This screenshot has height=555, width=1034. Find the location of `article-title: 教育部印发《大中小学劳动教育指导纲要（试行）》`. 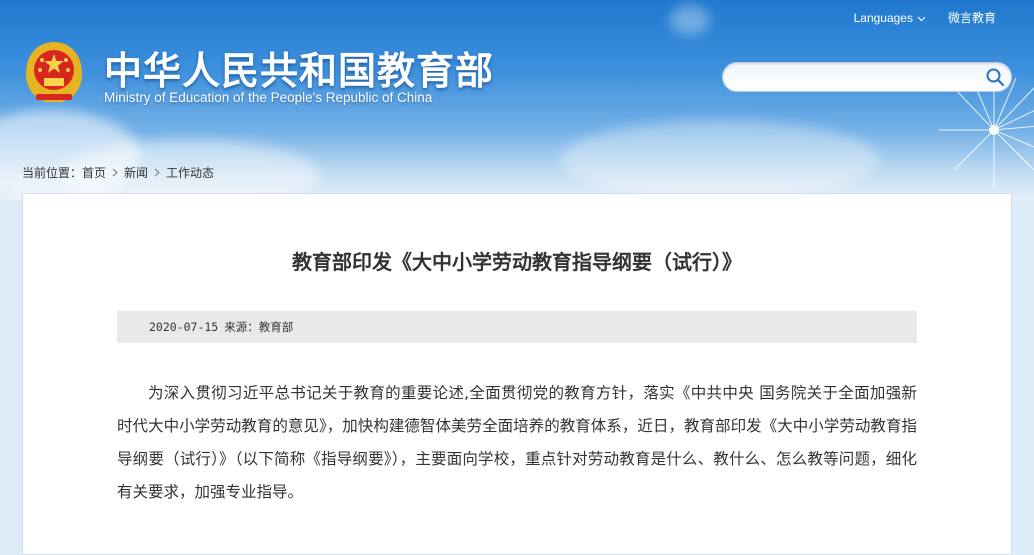

article-title: 教育部印发《大中小学劳动教育指导纲要（试行）》 is located at coordinates (517, 262).